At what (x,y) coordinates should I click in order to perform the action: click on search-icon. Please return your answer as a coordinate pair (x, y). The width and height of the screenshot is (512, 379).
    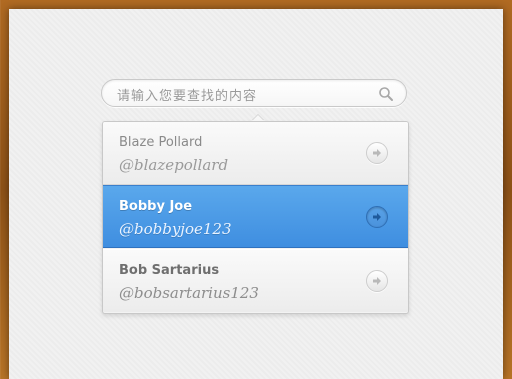
    Looking at the image, I should click on (386, 94).